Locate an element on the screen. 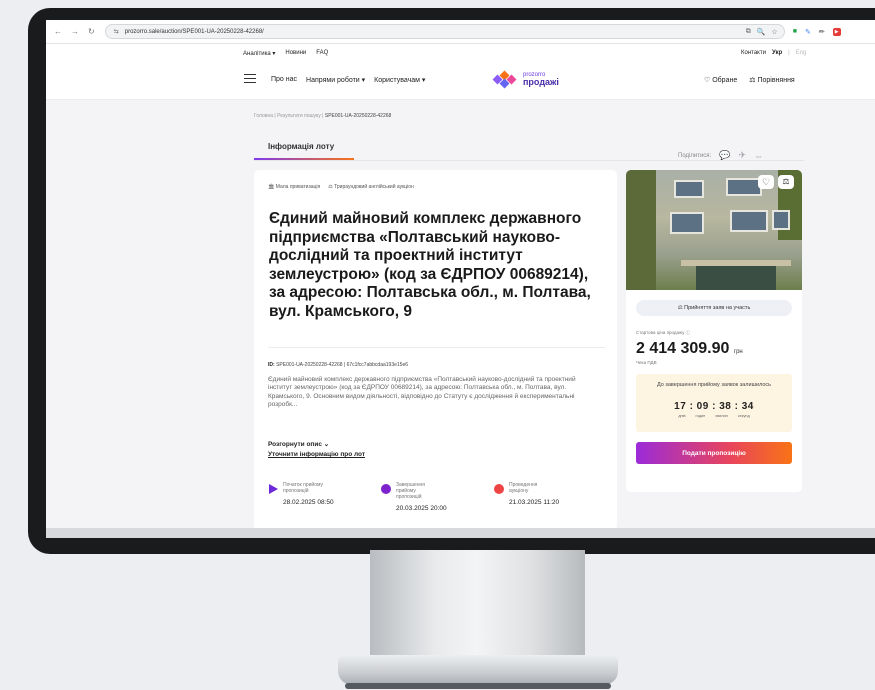  share-bar: Поділитися: 💬 ✈ ⇔ is located at coordinates (720, 155).